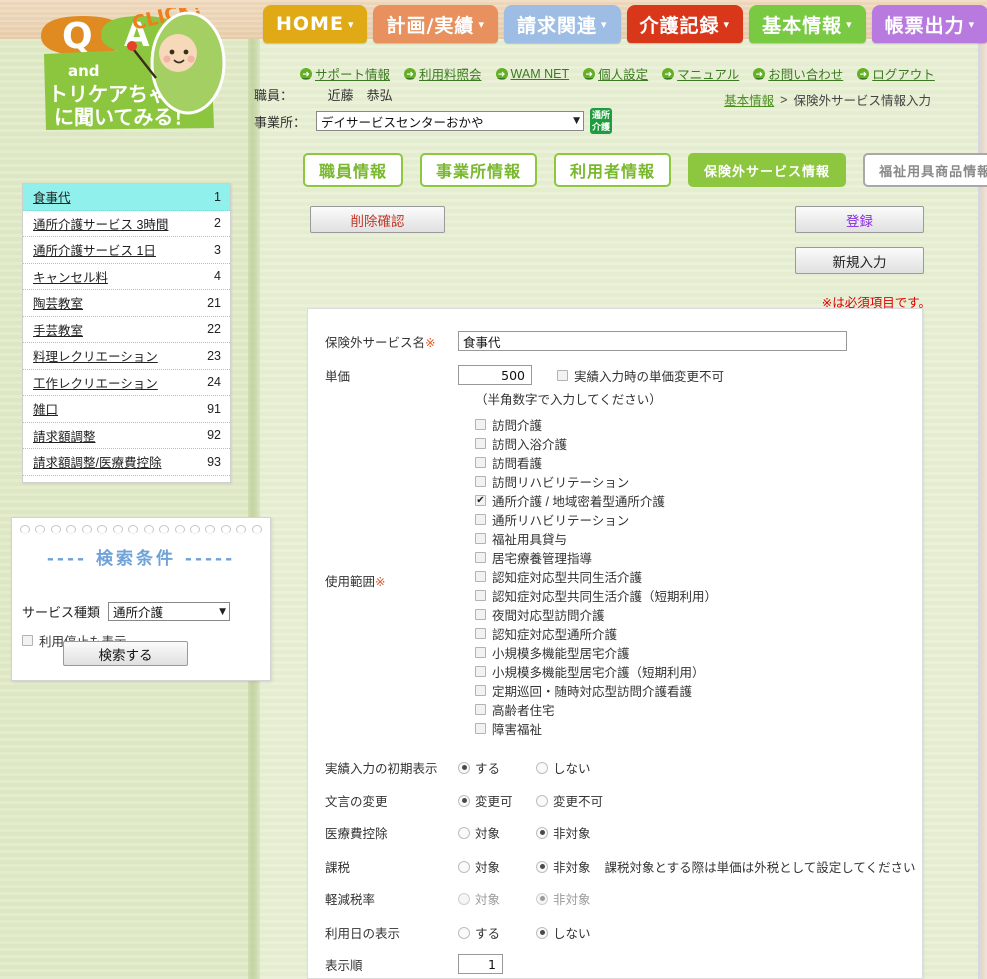  I want to click on delete-confirm-button: 削除確認, so click(377, 219).